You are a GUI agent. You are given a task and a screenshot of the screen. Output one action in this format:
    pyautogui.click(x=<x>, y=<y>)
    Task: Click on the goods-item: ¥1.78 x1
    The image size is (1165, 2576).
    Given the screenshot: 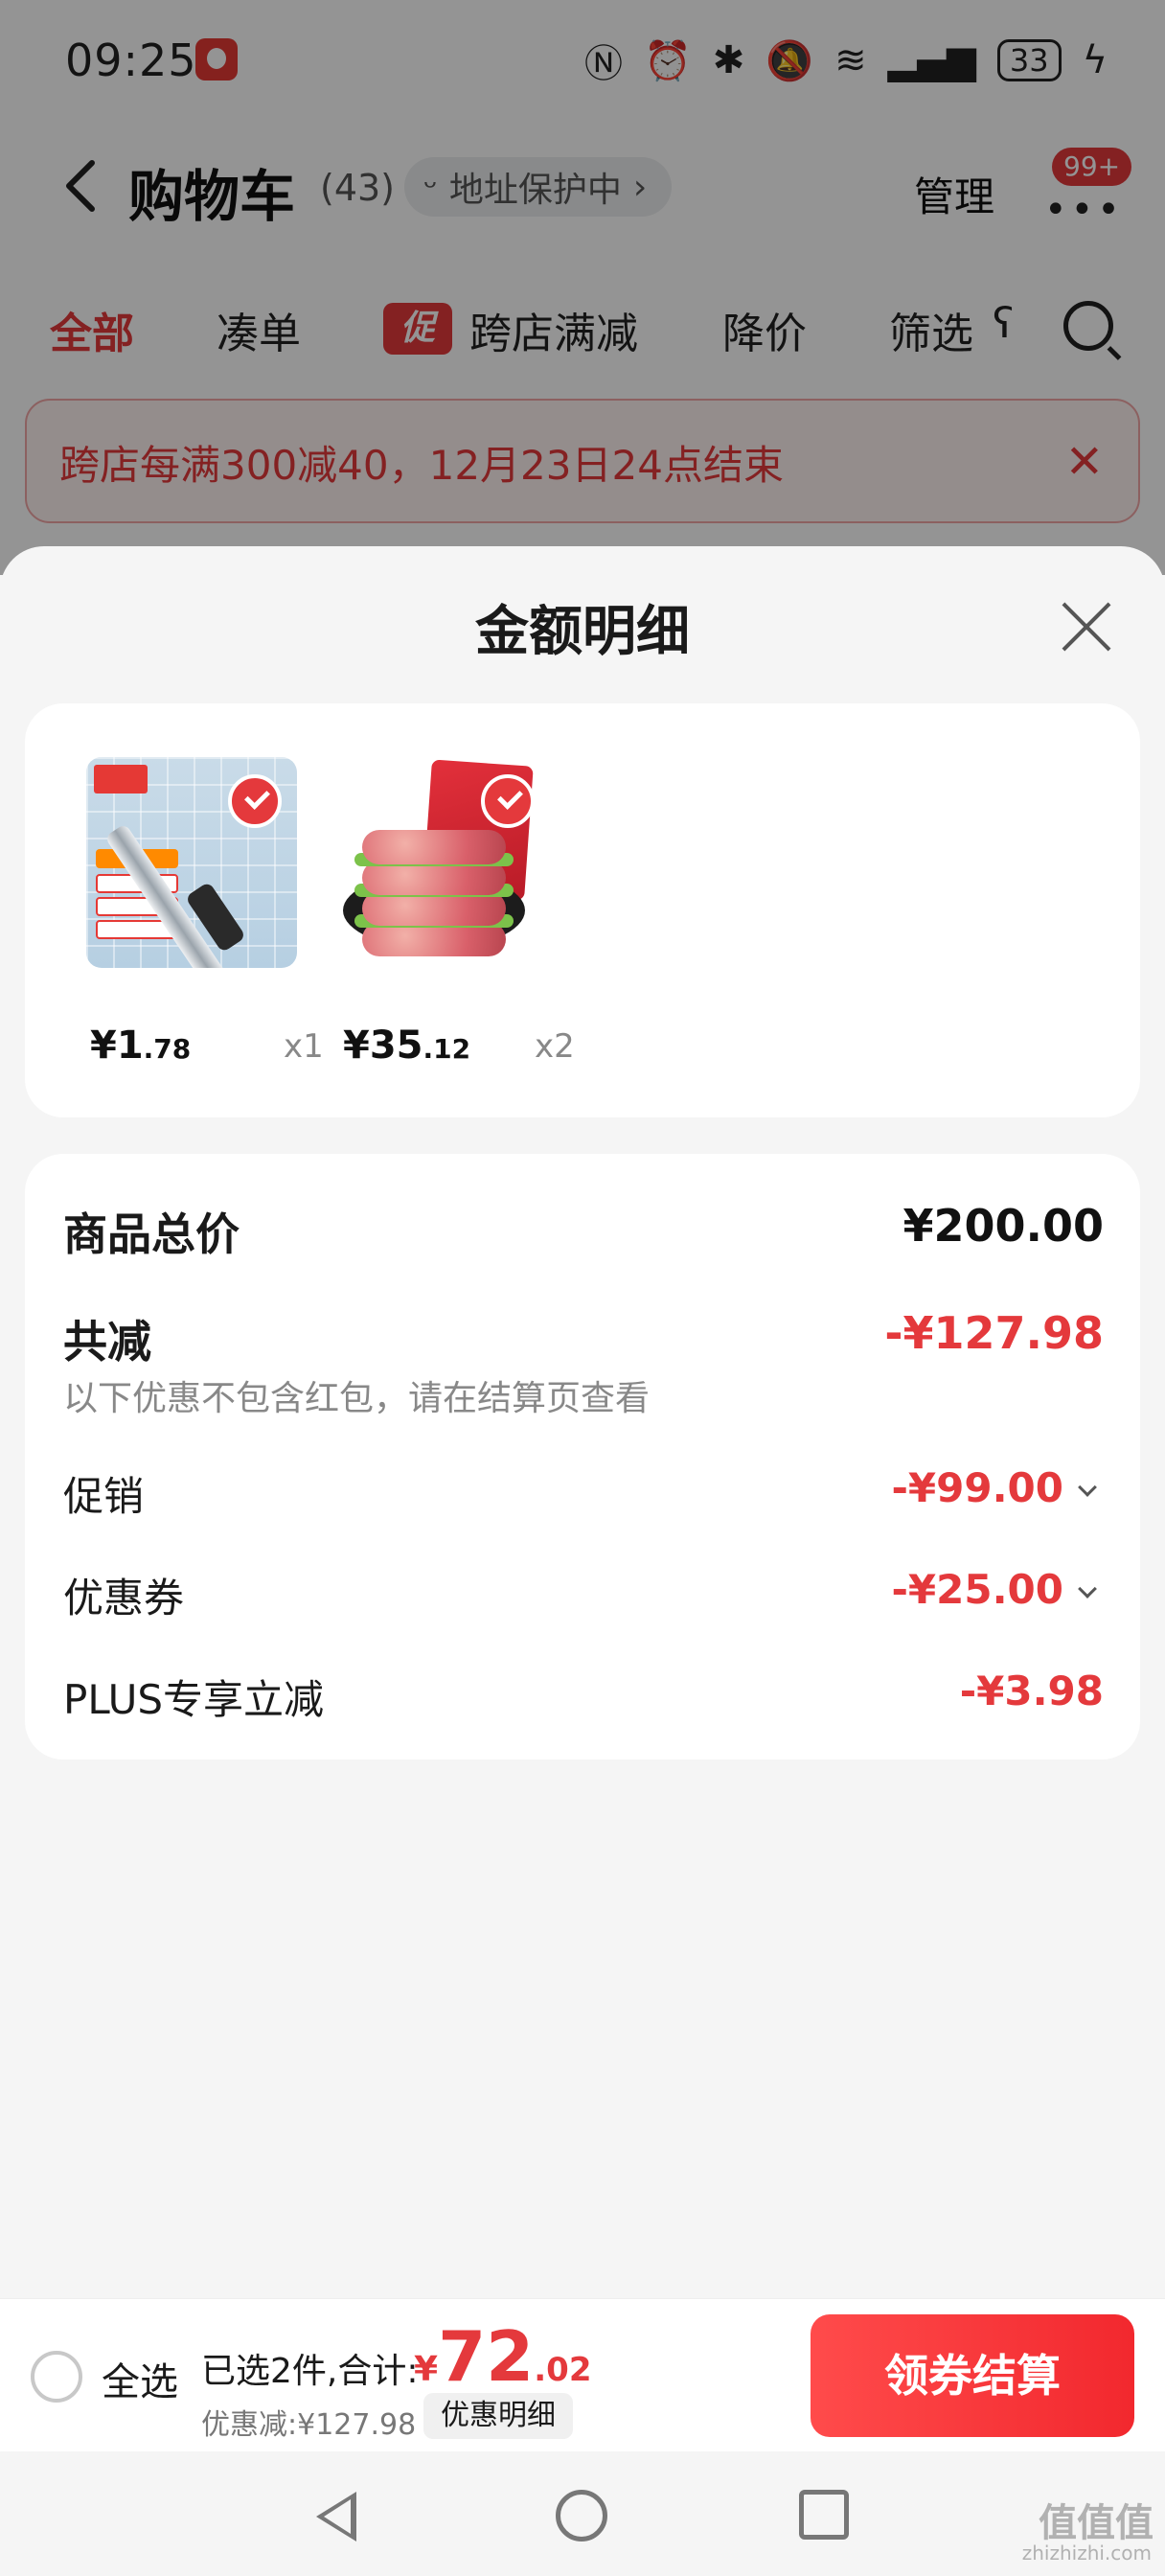 What is the action you would take?
    pyautogui.click(x=205, y=924)
    